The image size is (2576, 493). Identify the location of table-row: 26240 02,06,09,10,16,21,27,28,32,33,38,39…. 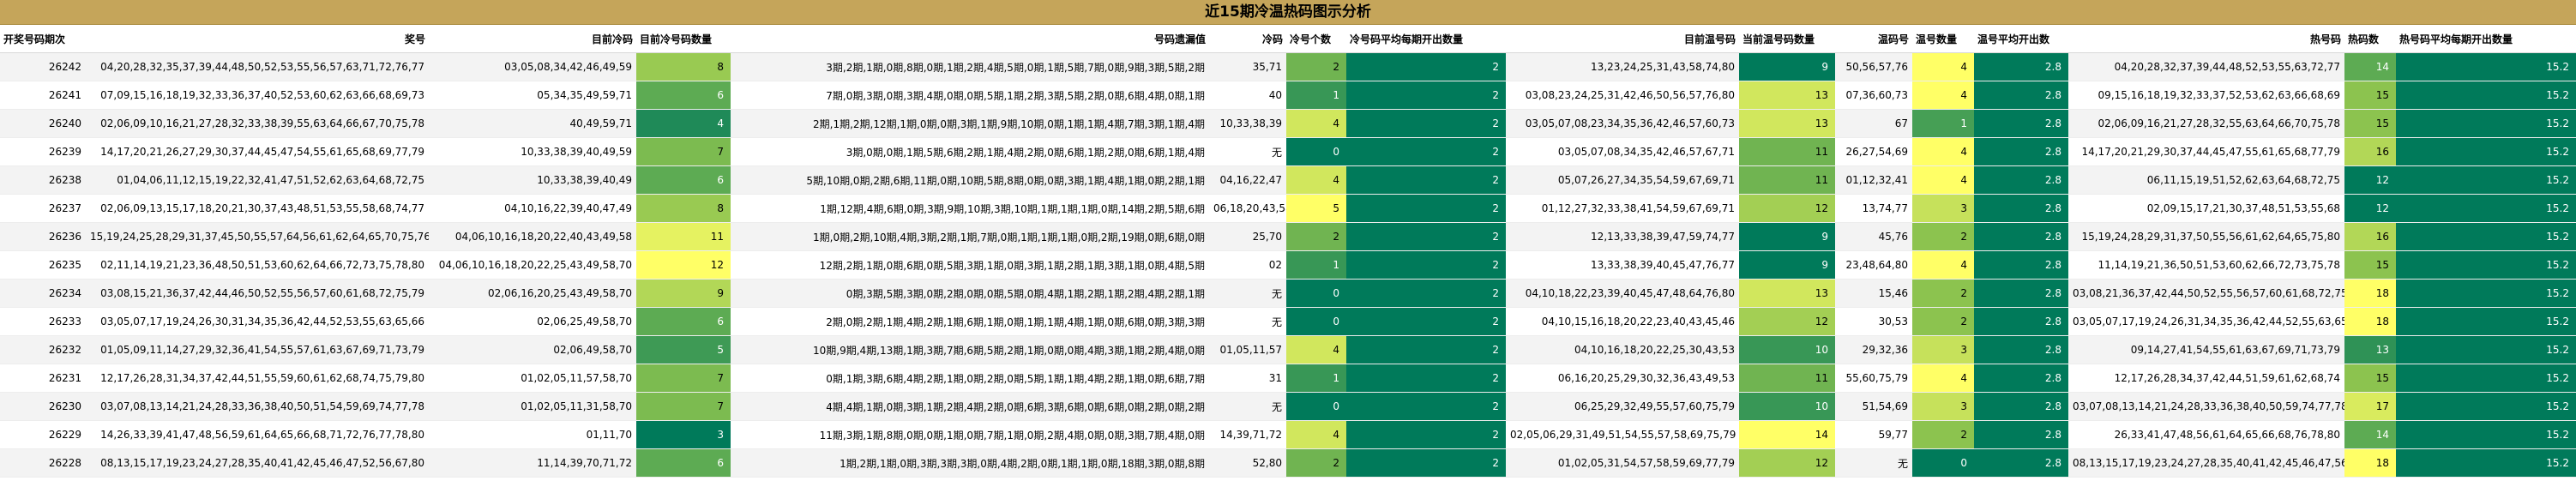
(1288, 123).